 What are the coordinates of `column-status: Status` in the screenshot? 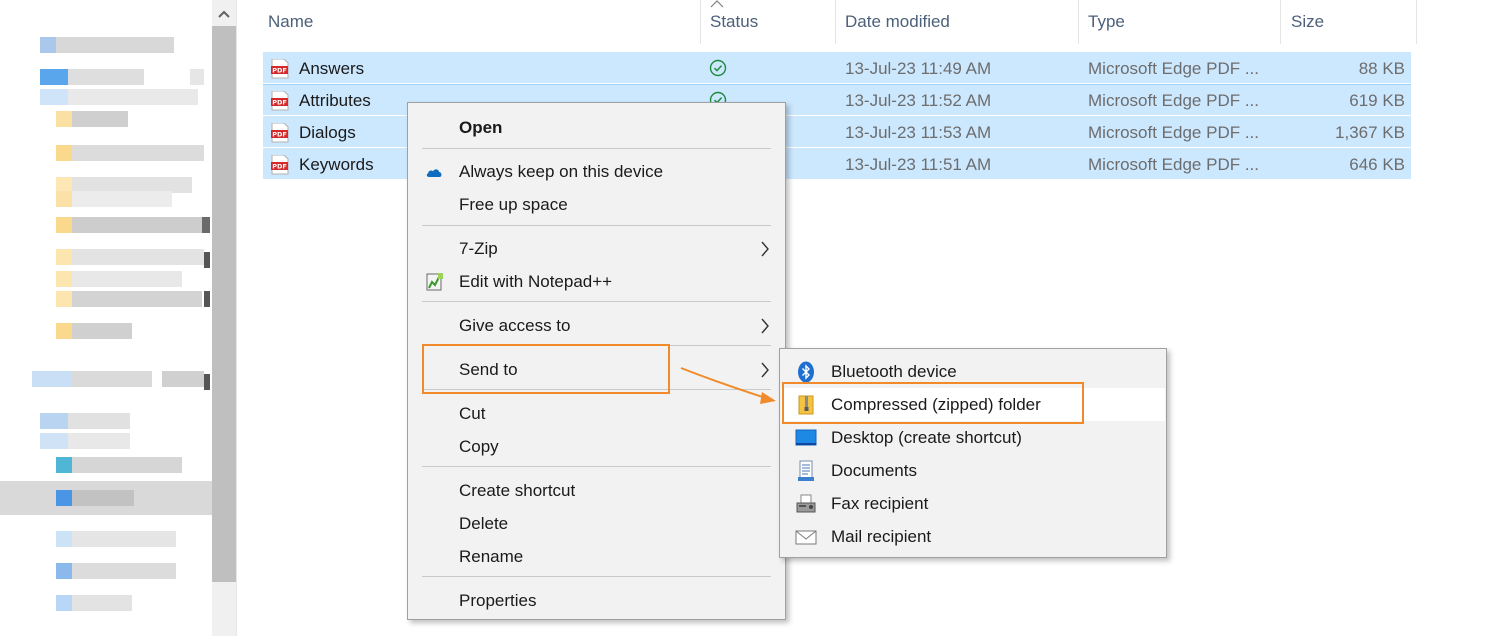 It's located at (768, 22).